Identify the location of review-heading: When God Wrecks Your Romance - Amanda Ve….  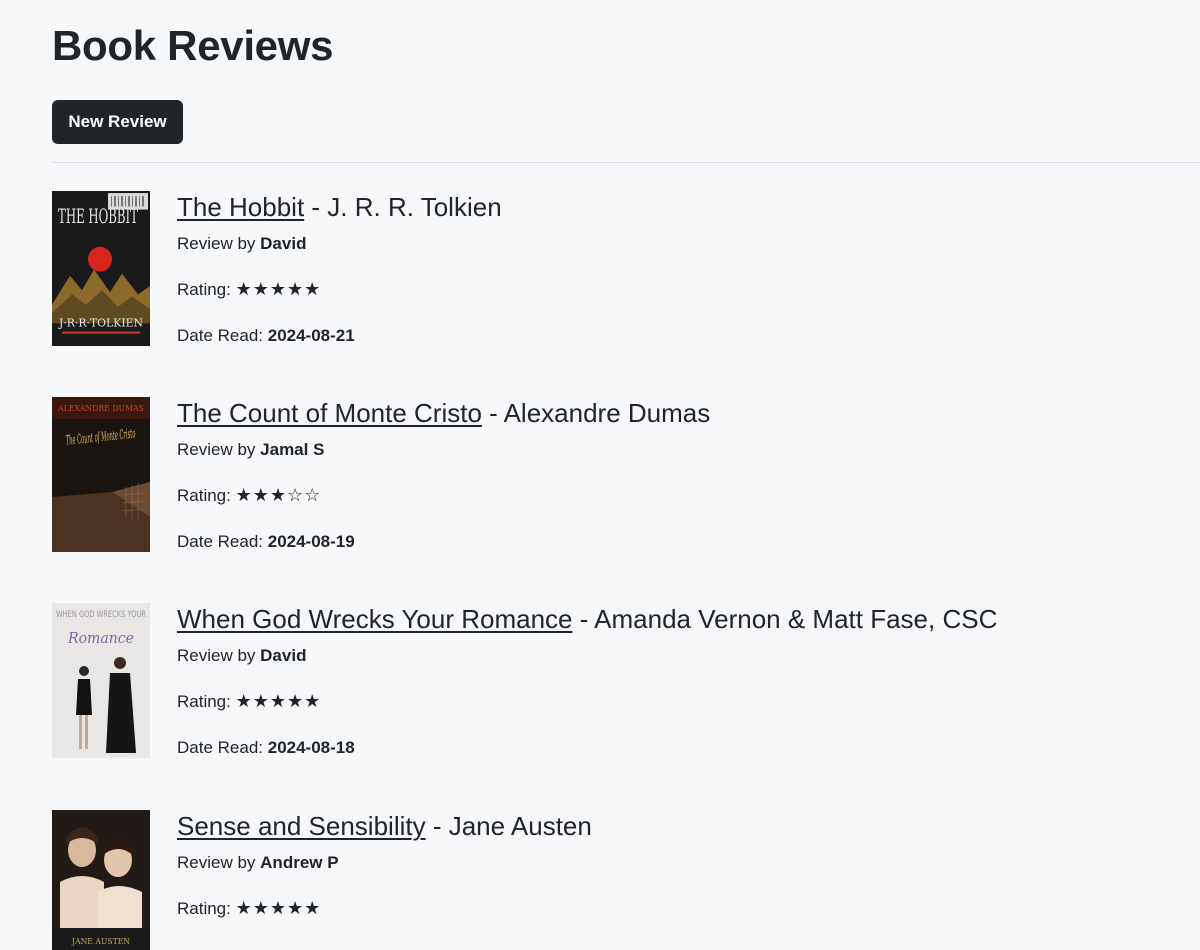
(677, 619).